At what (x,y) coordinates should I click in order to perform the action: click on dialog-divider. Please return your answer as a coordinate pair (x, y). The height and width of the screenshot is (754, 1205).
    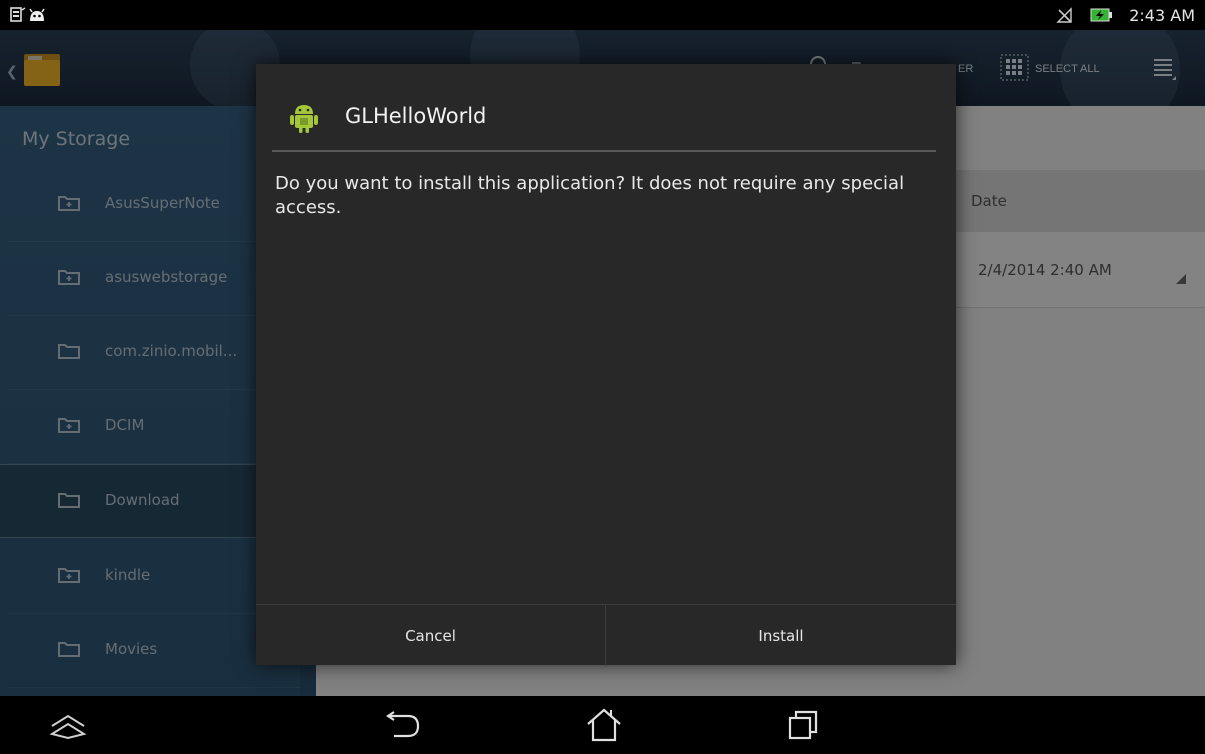
    Looking at the image, I should click on (604, 151).